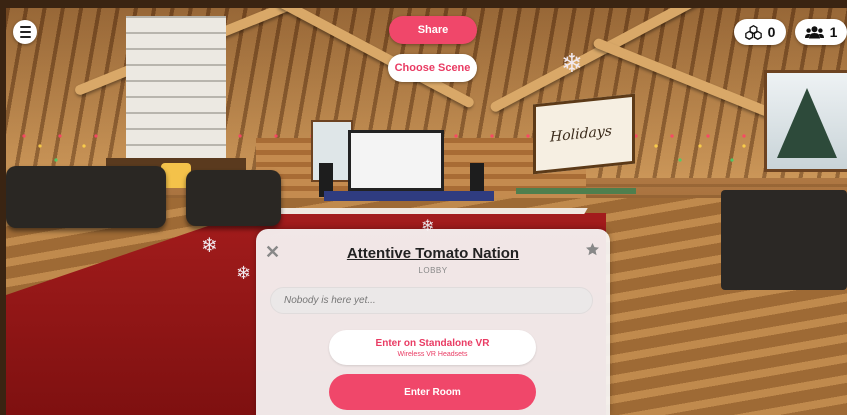 The image size is (847, 415). What do you see at coordinates (176, 91) in the screenshot?
I see `stone-chimney` at bounding box center [176, 91].